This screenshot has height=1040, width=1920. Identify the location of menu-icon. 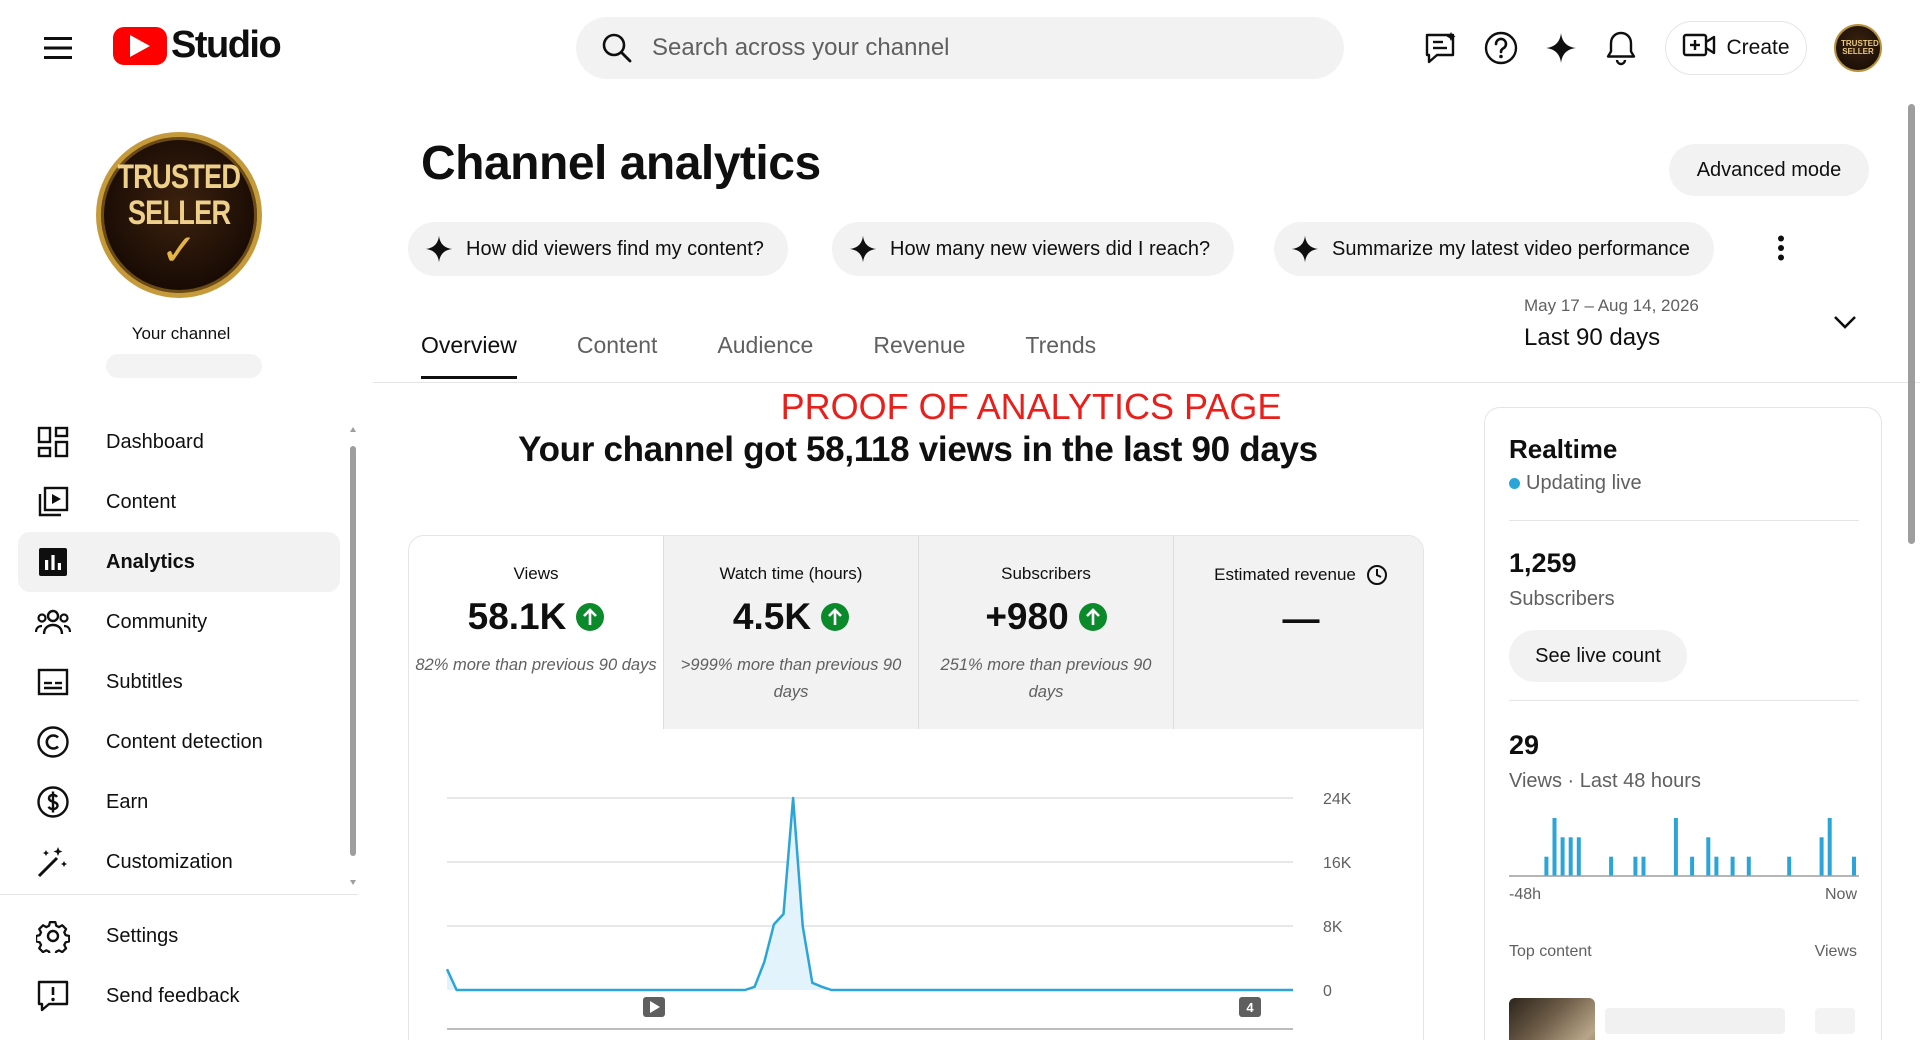
(58, 48).